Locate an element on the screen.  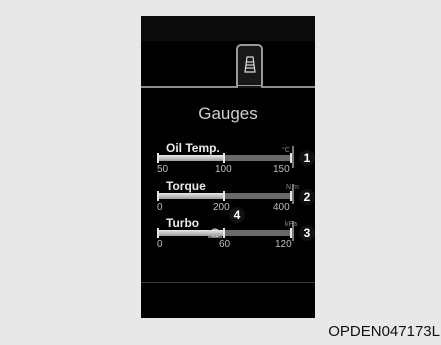
torque-bracket is located at coordinates (293, 194).